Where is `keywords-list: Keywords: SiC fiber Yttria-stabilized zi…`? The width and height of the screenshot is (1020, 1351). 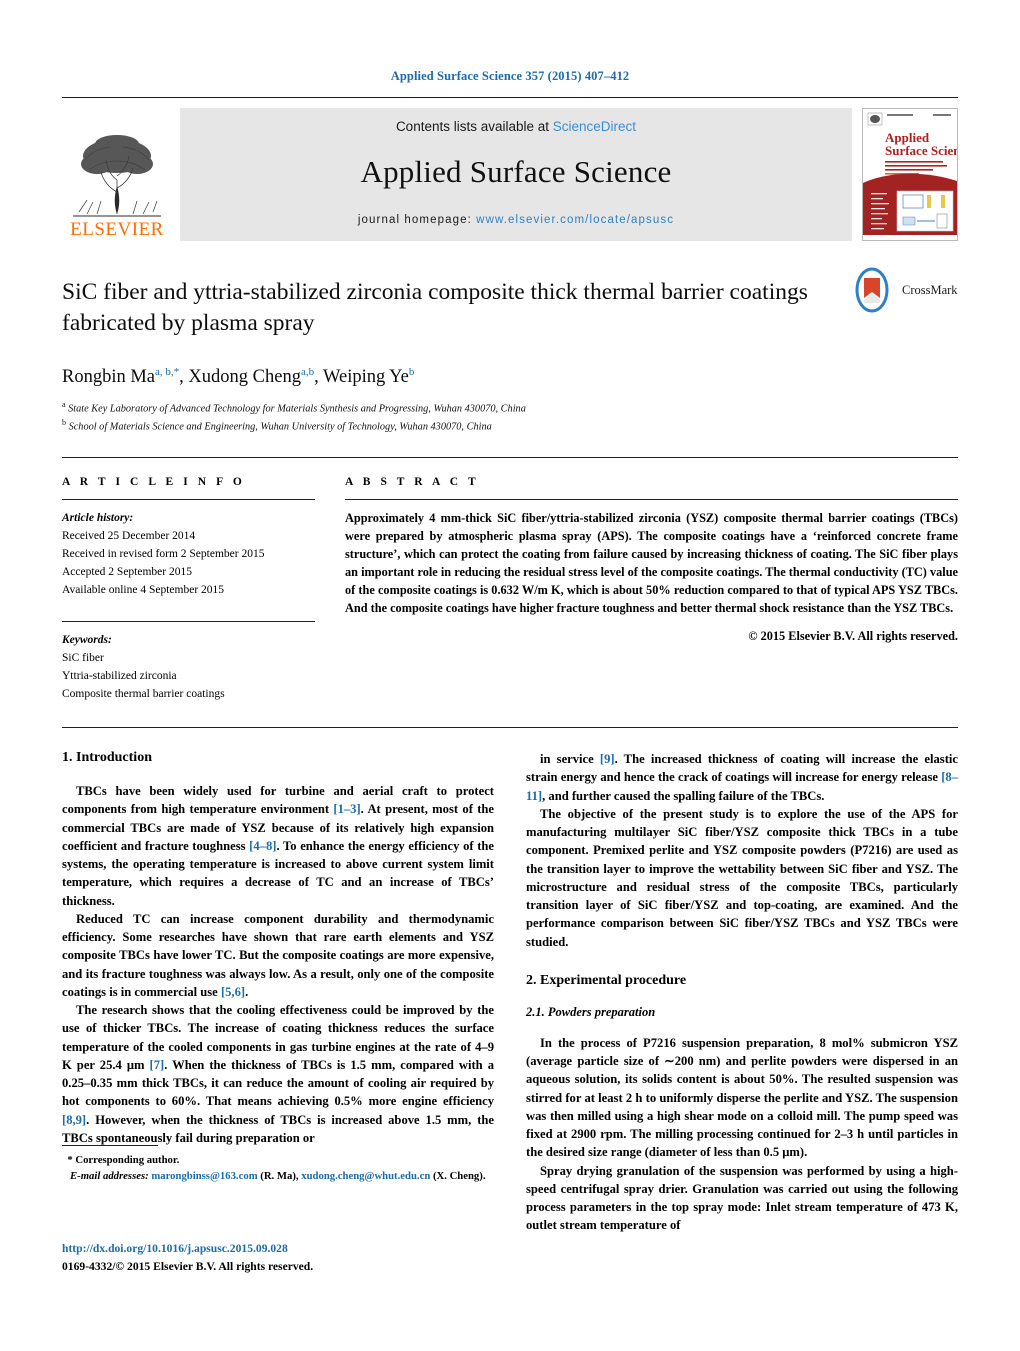 keywords-list: Keywords: SiC fiber Yttria-stabilized zi… is located at coordinates (188, 667).